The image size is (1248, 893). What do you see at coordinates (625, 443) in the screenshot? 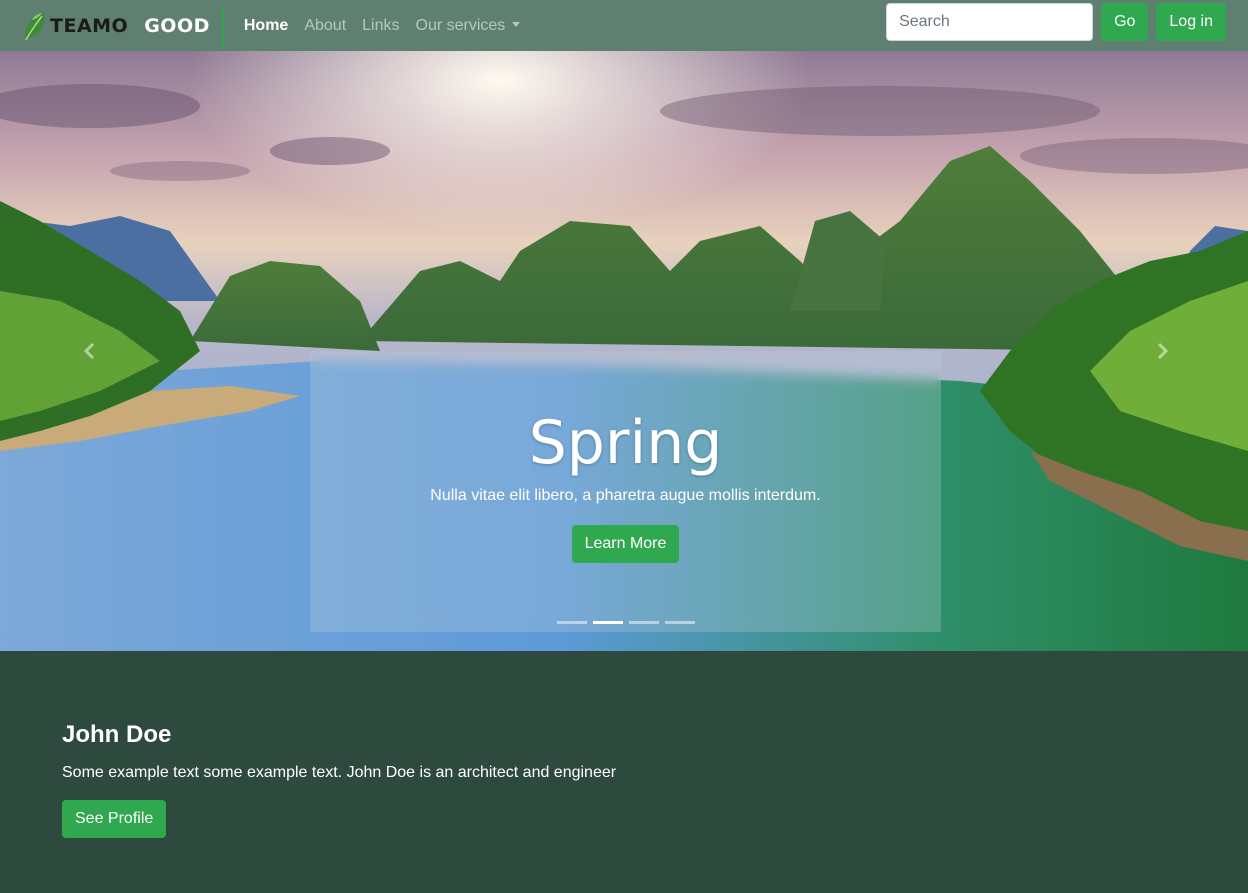
I see `caption-title: Spring` at bounding box center [625, 443].